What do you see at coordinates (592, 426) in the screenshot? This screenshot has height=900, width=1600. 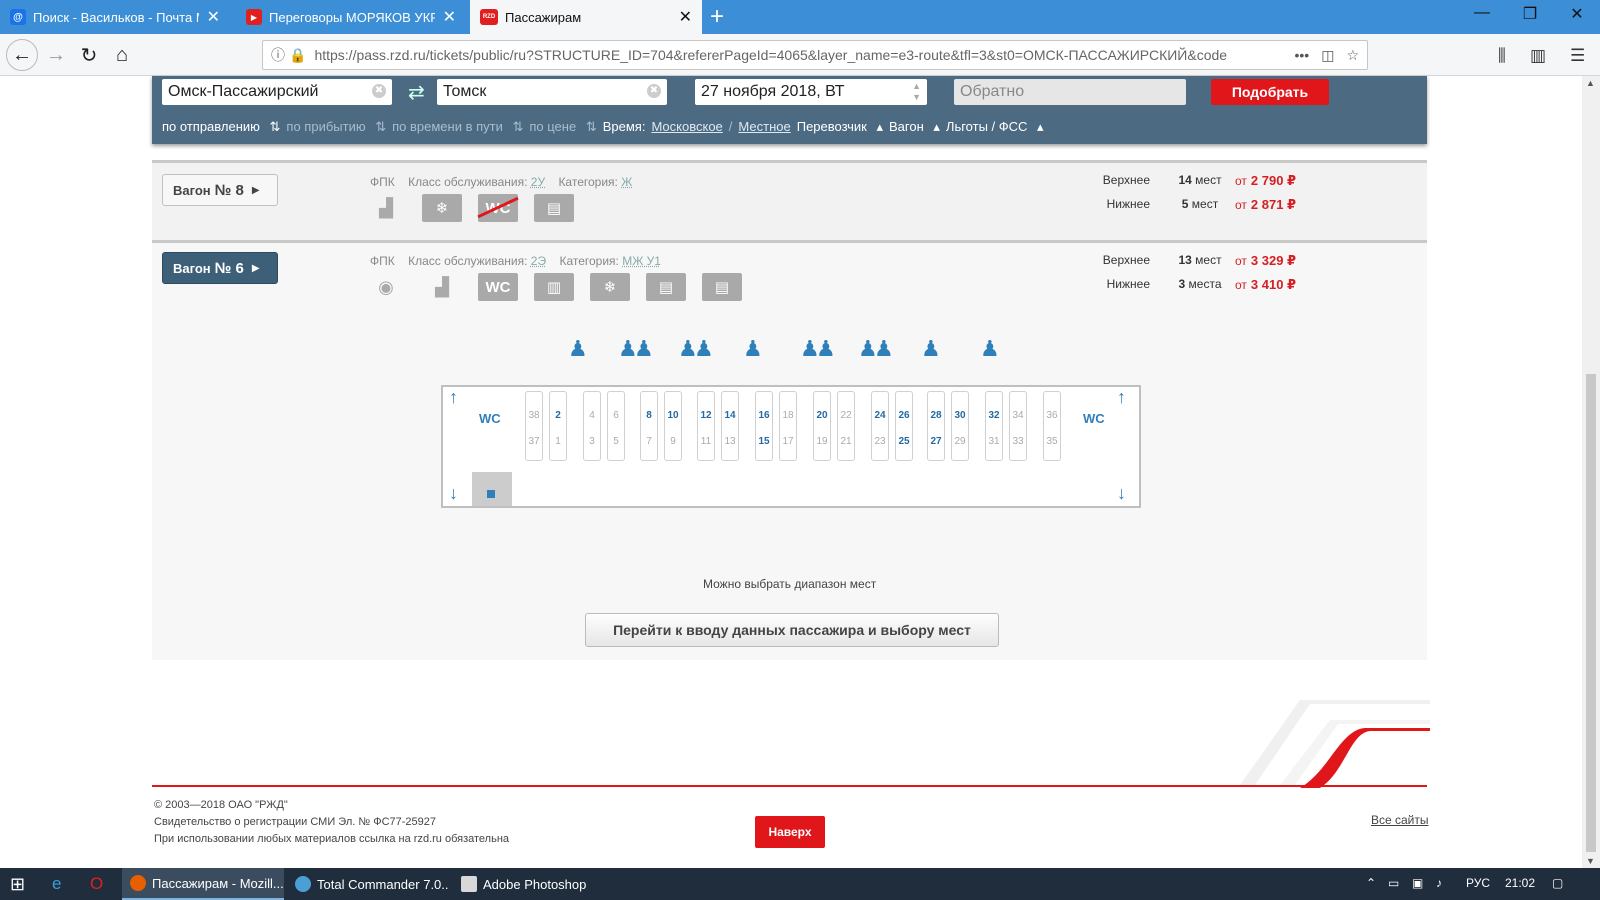 I see `seat-column: 43` at bounding box center [592, 426].